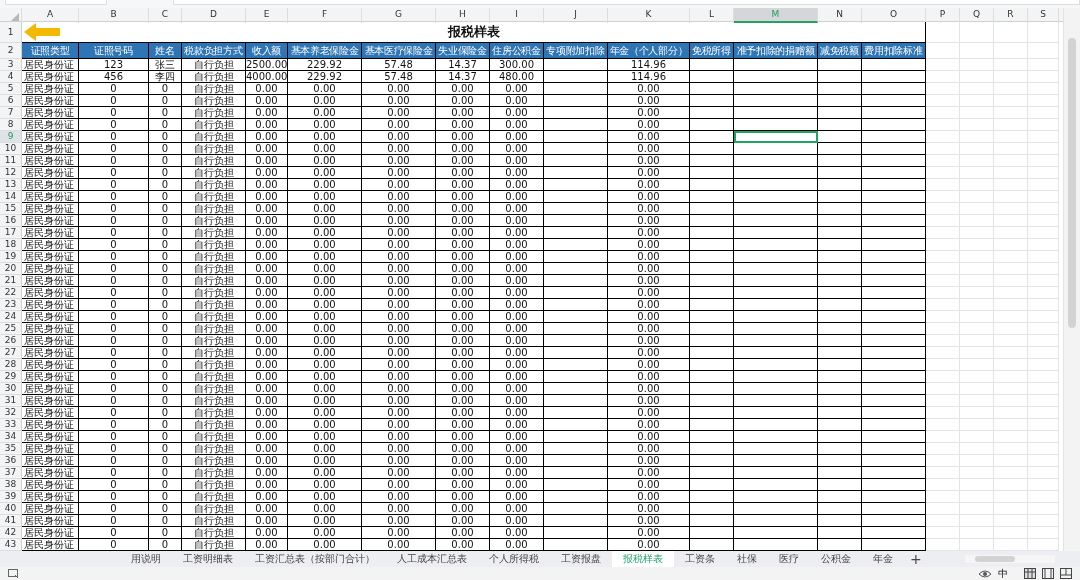 This screenshot has height=580, width=1080. I want to click on row-number: 1, so click(11, 32).